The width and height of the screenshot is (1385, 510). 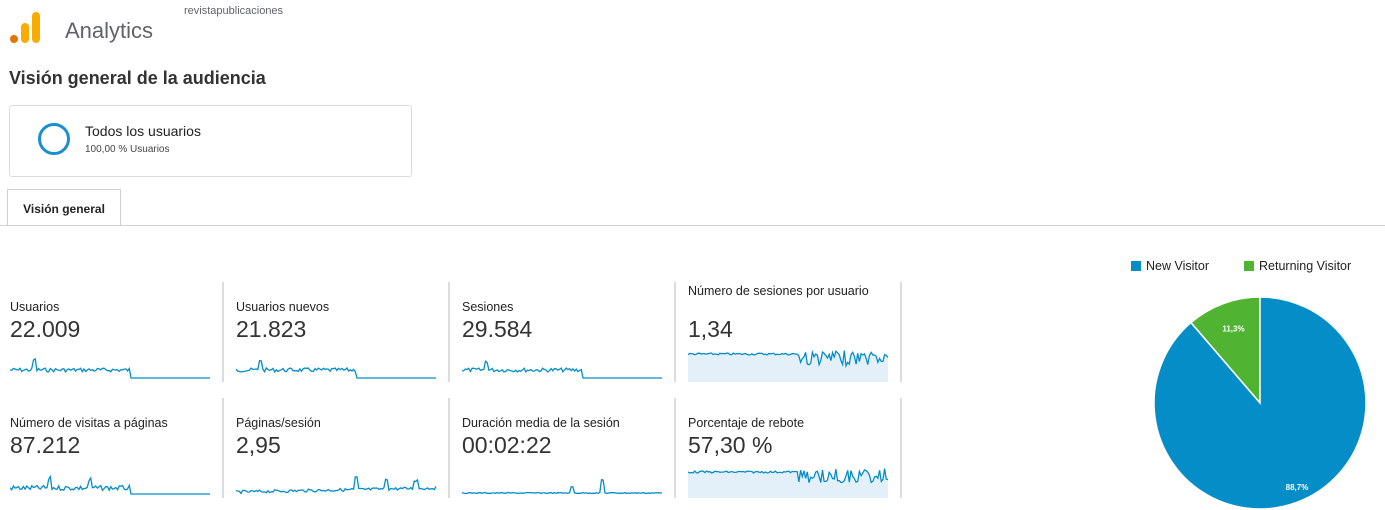 I want to click on tab-vision-general: Visión general, so click(x=64, y=207).